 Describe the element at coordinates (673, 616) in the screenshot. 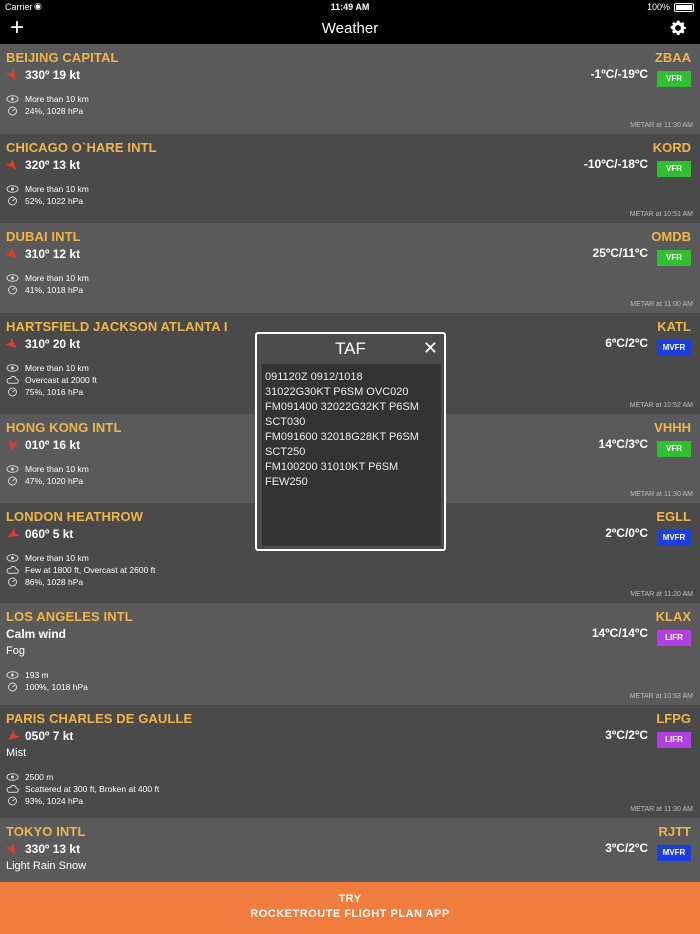

I see `icao-code: KLAX` at that location.